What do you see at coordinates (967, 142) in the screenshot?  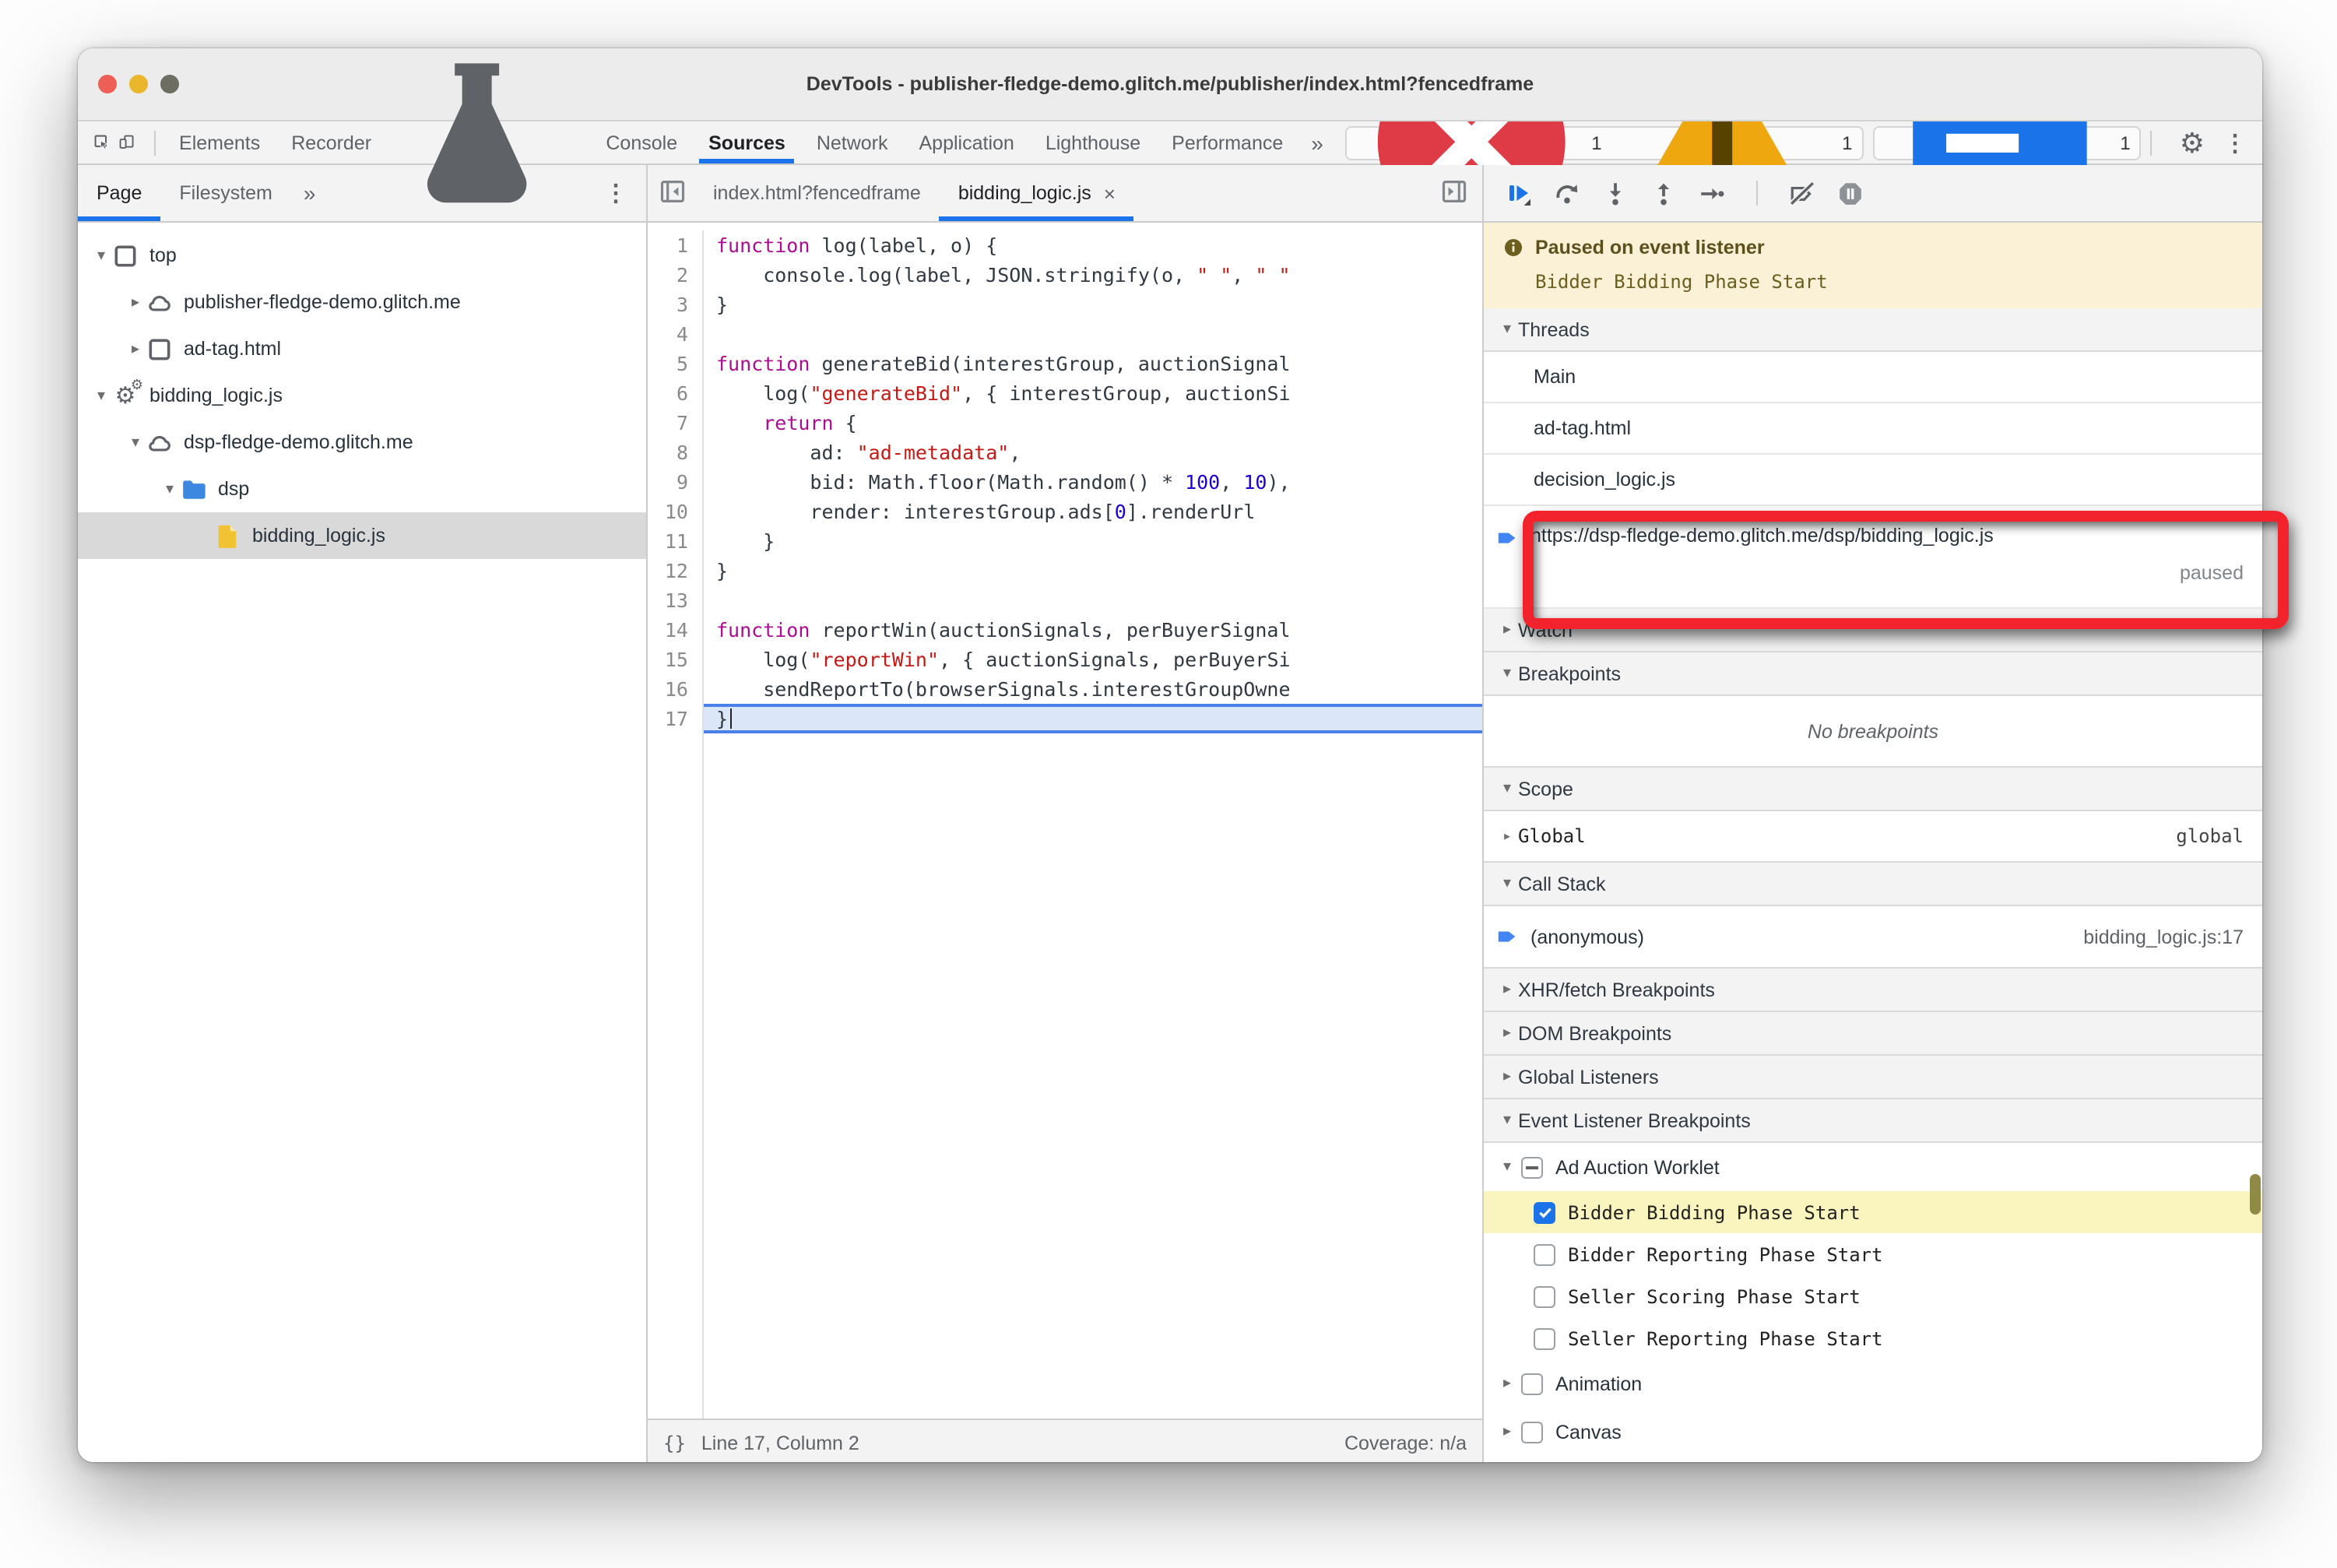 I see `tab-application: Application` at bounding box center [967, 142].